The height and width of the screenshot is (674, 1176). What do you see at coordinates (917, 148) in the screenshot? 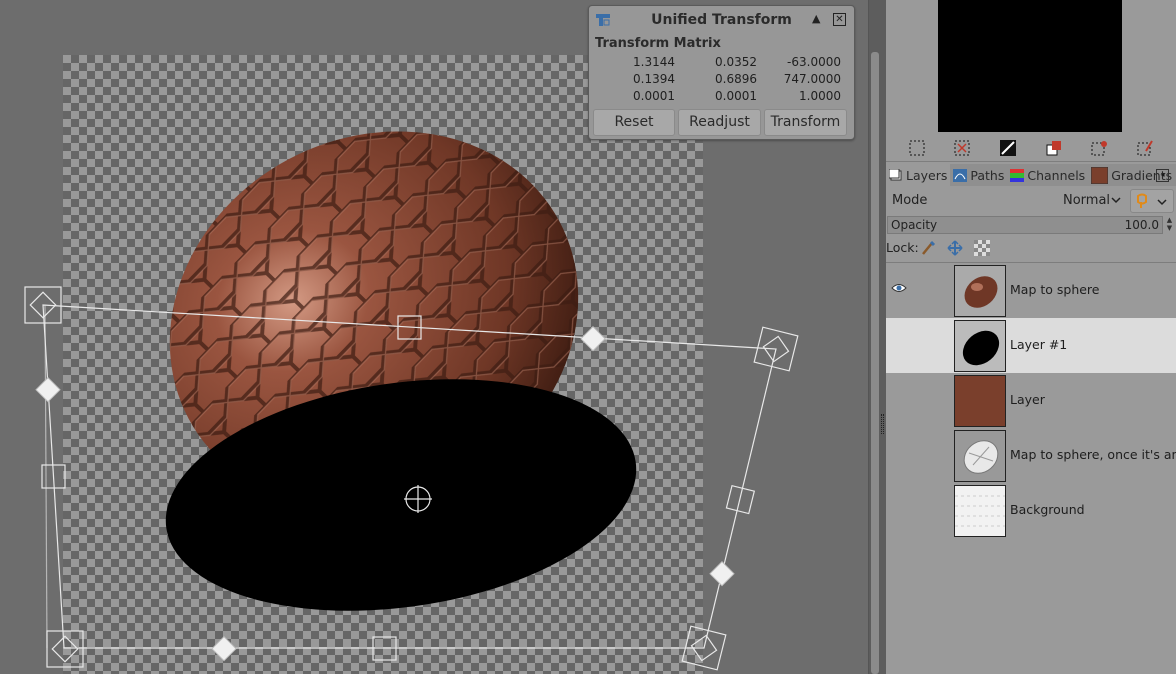
I see `select-all-icon` at bounding box center [917, 148].